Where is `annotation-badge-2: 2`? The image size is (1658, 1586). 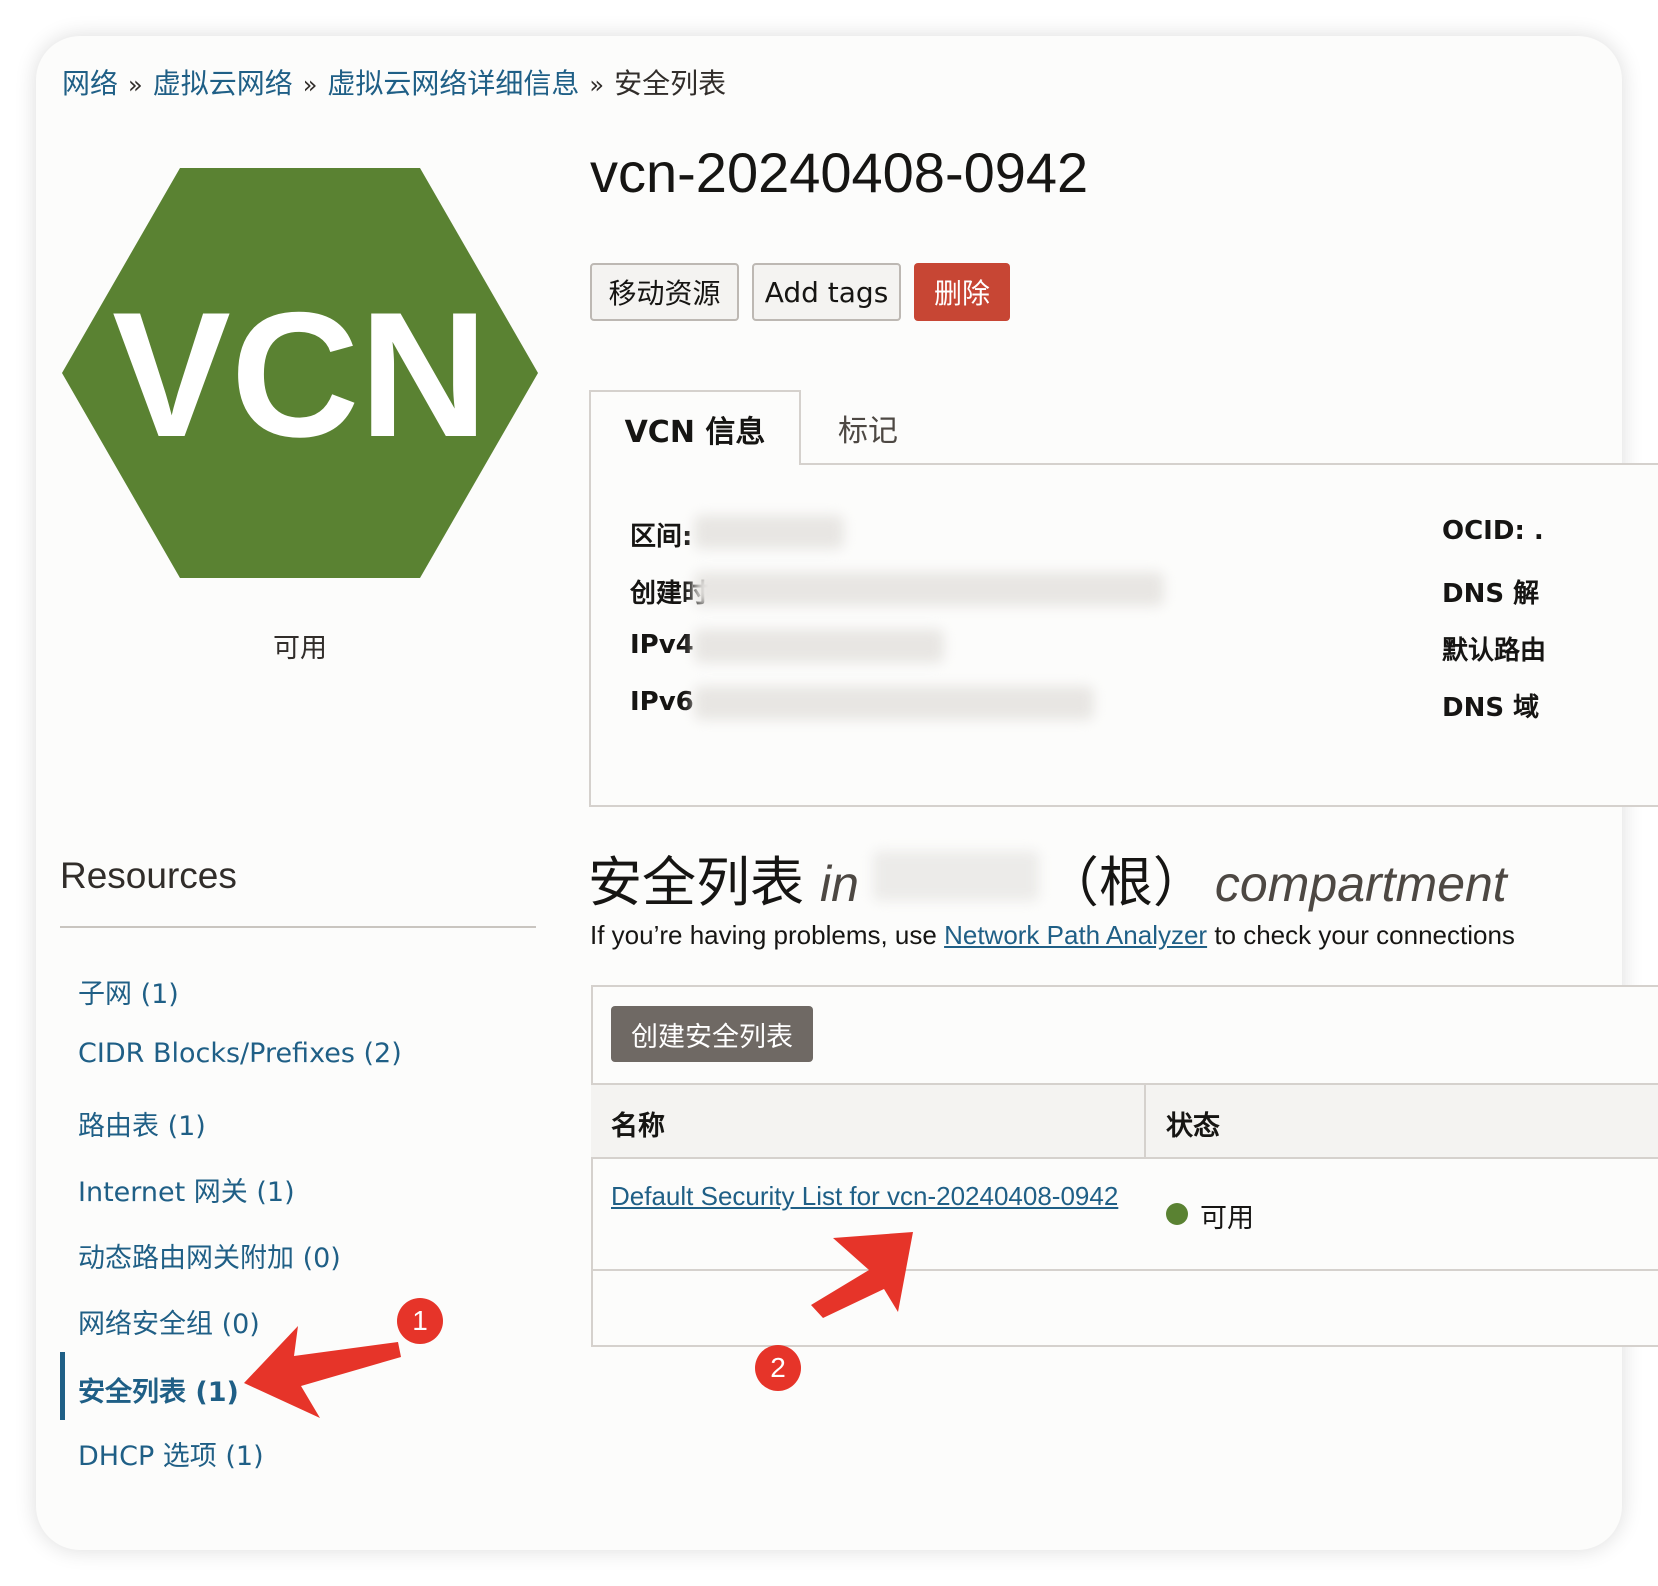 annotation-badge-2: 2 is located at coordinates (778, 1368).